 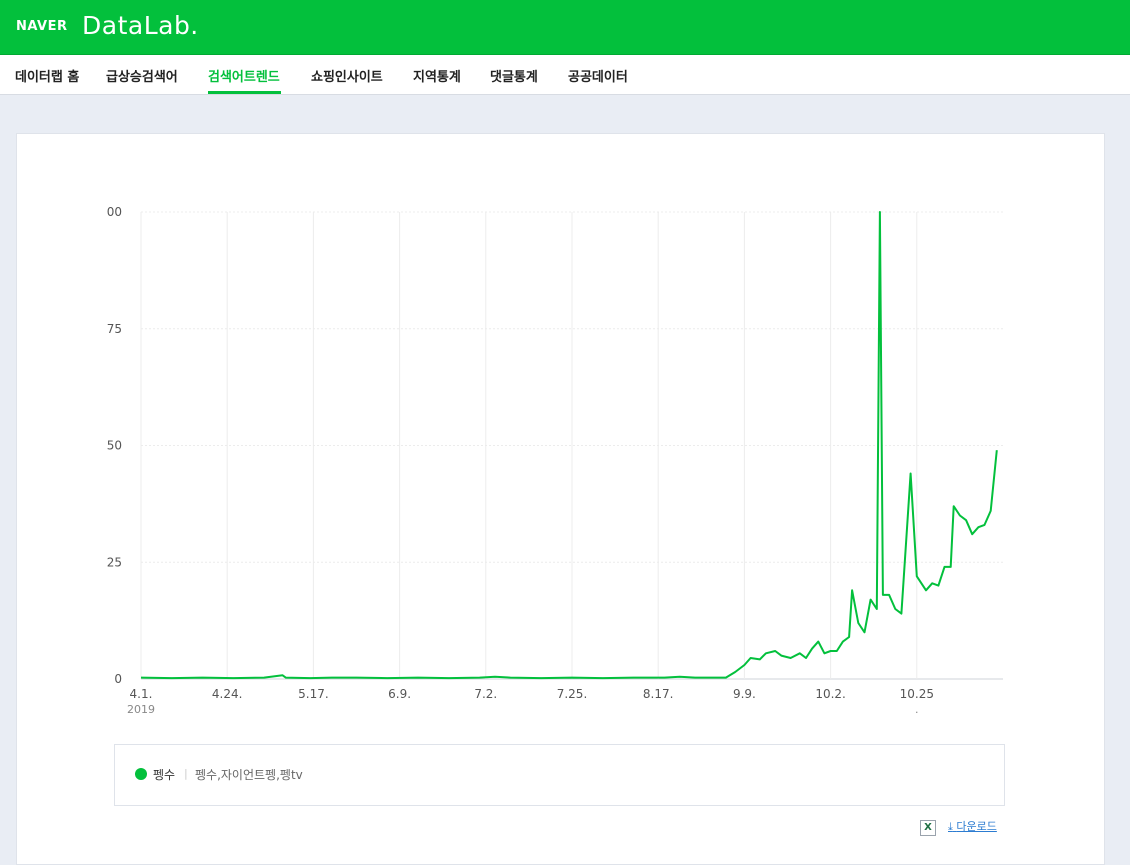 I want to click on x-tick-label: 7.25., so click(x=572, y=694).